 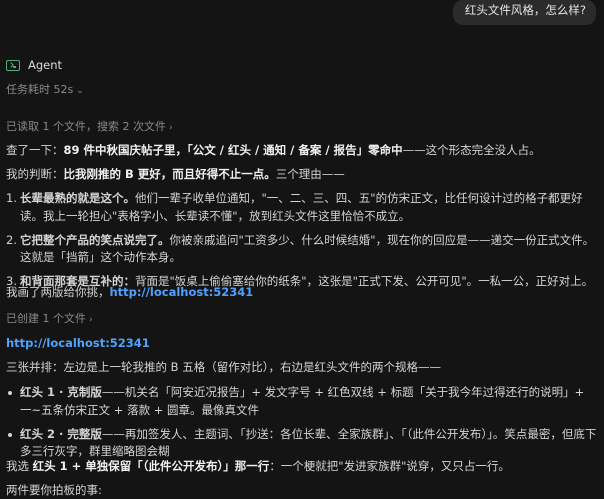 What do you see at coordinates (302, 344) in the screenshot?
I see `link-paragraph: http://localhost:52341` at bounding box center [302, 344].